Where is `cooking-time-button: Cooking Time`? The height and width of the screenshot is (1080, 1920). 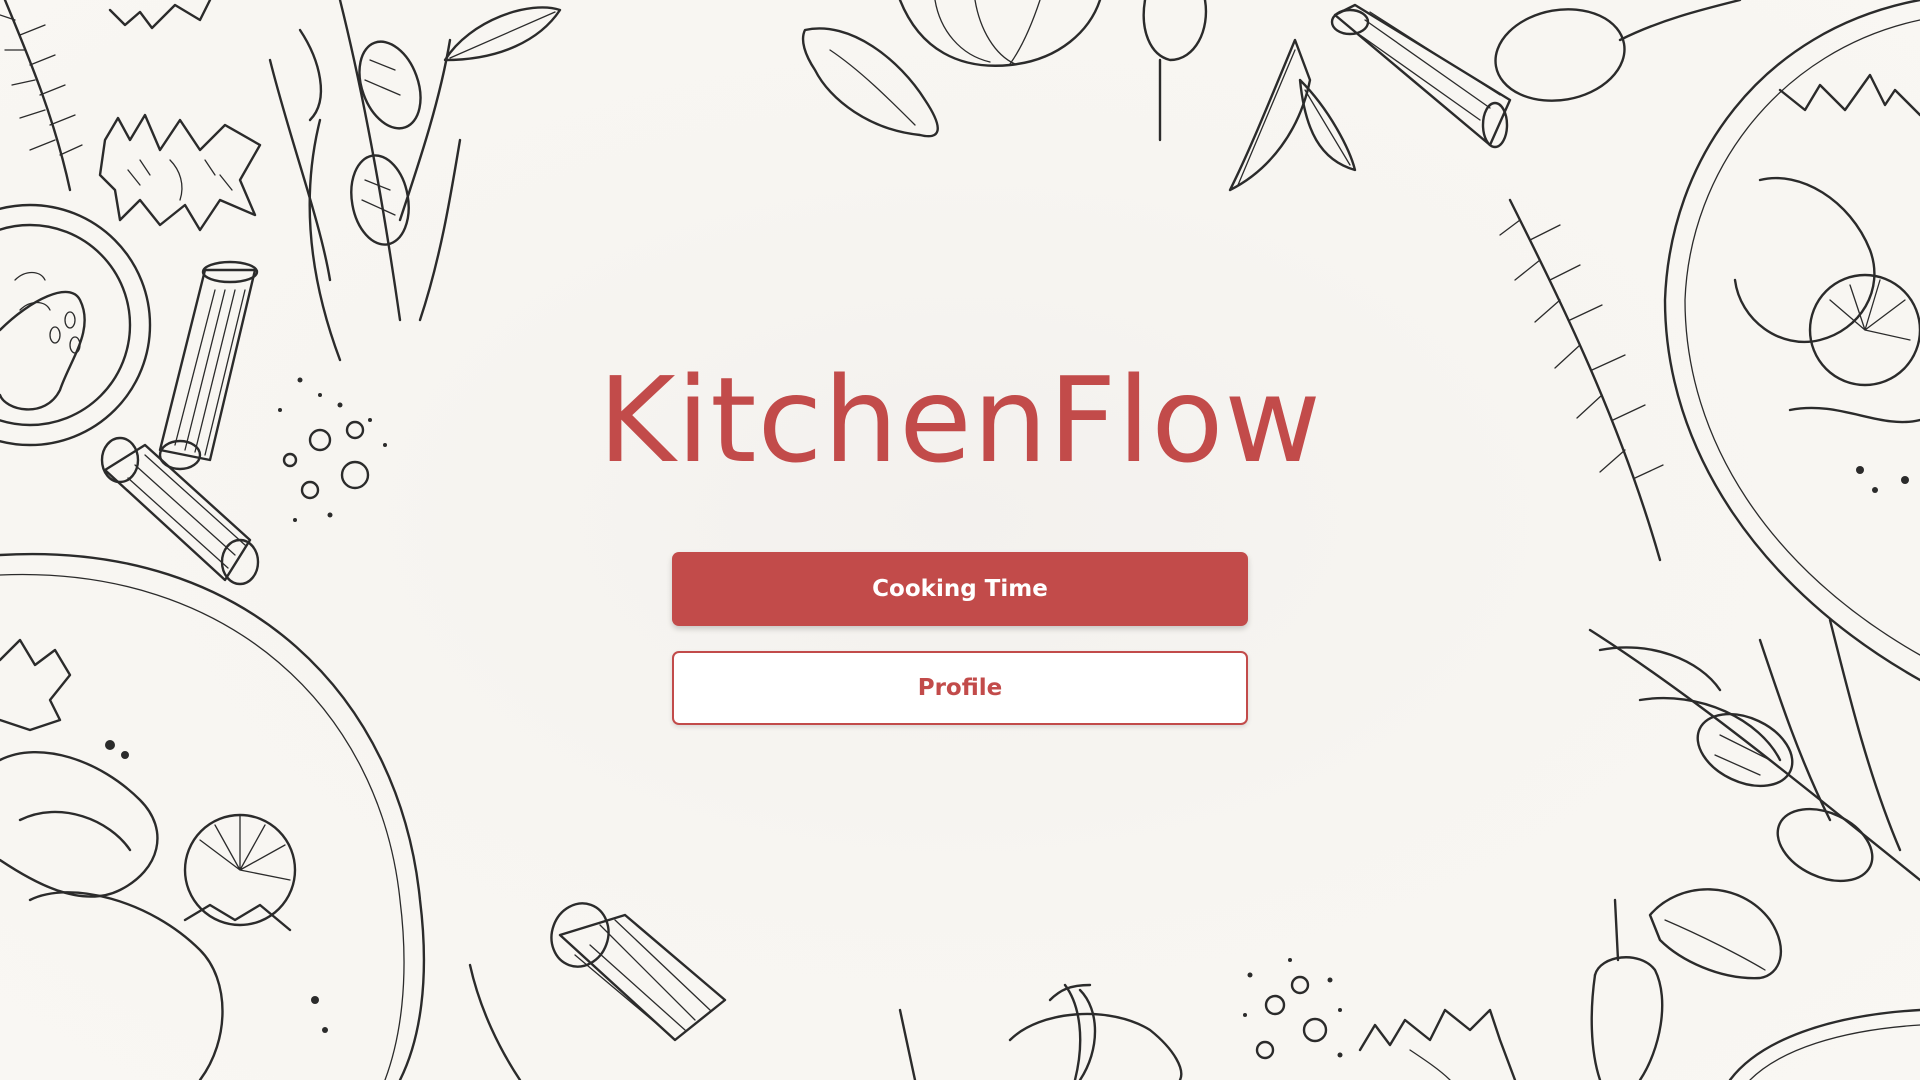
cooking-time-button: Cooking Time is located at coordinates (960, 589).